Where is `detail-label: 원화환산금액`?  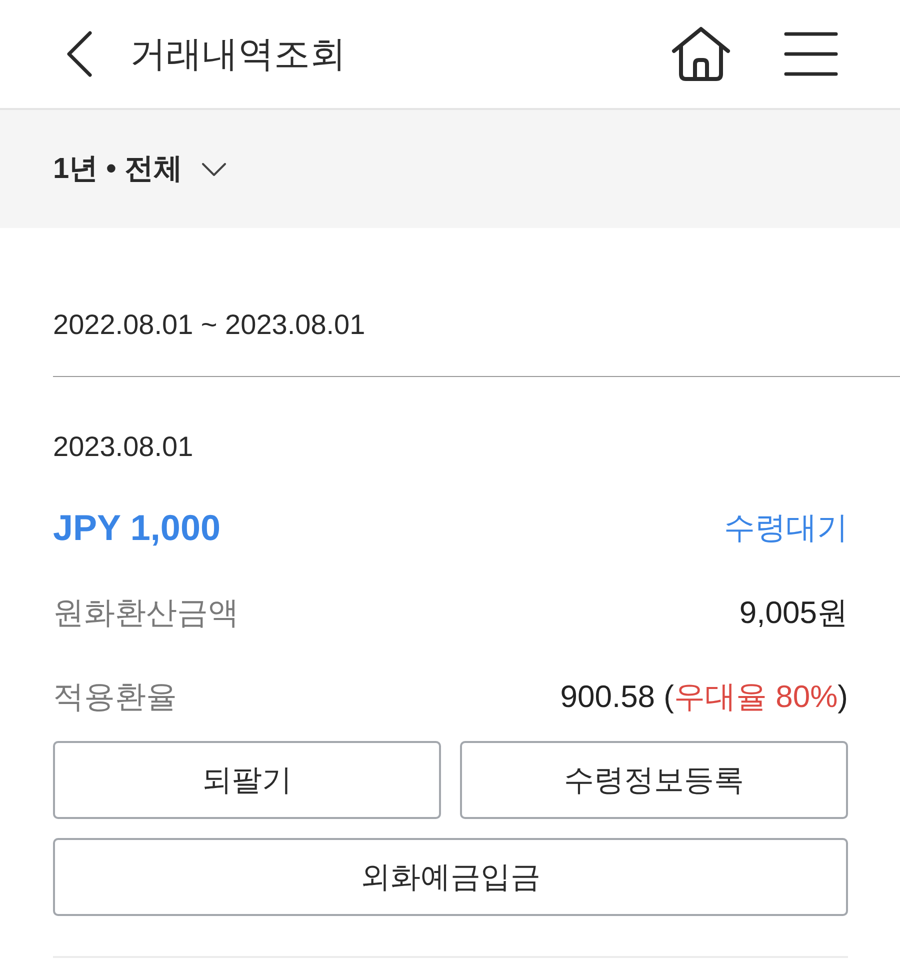
detail-label: 원화환산금액 is located at coordinates (146, 613).